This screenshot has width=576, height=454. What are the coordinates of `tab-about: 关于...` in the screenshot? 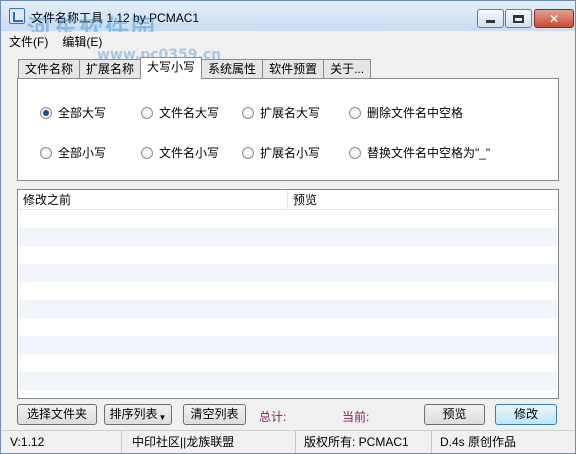 It's located at (347, 69).